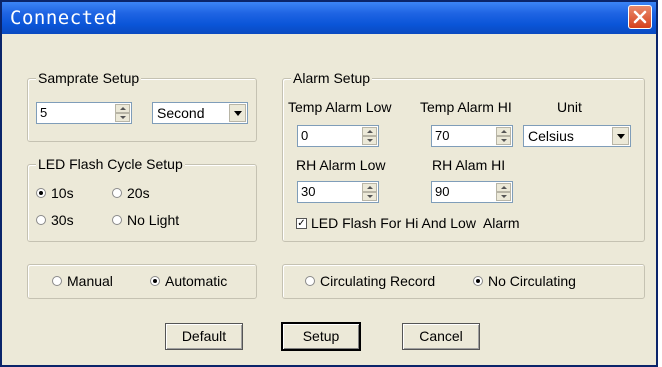  I want to click on no-circulating-radio: No Circulating, so click(524, 281).